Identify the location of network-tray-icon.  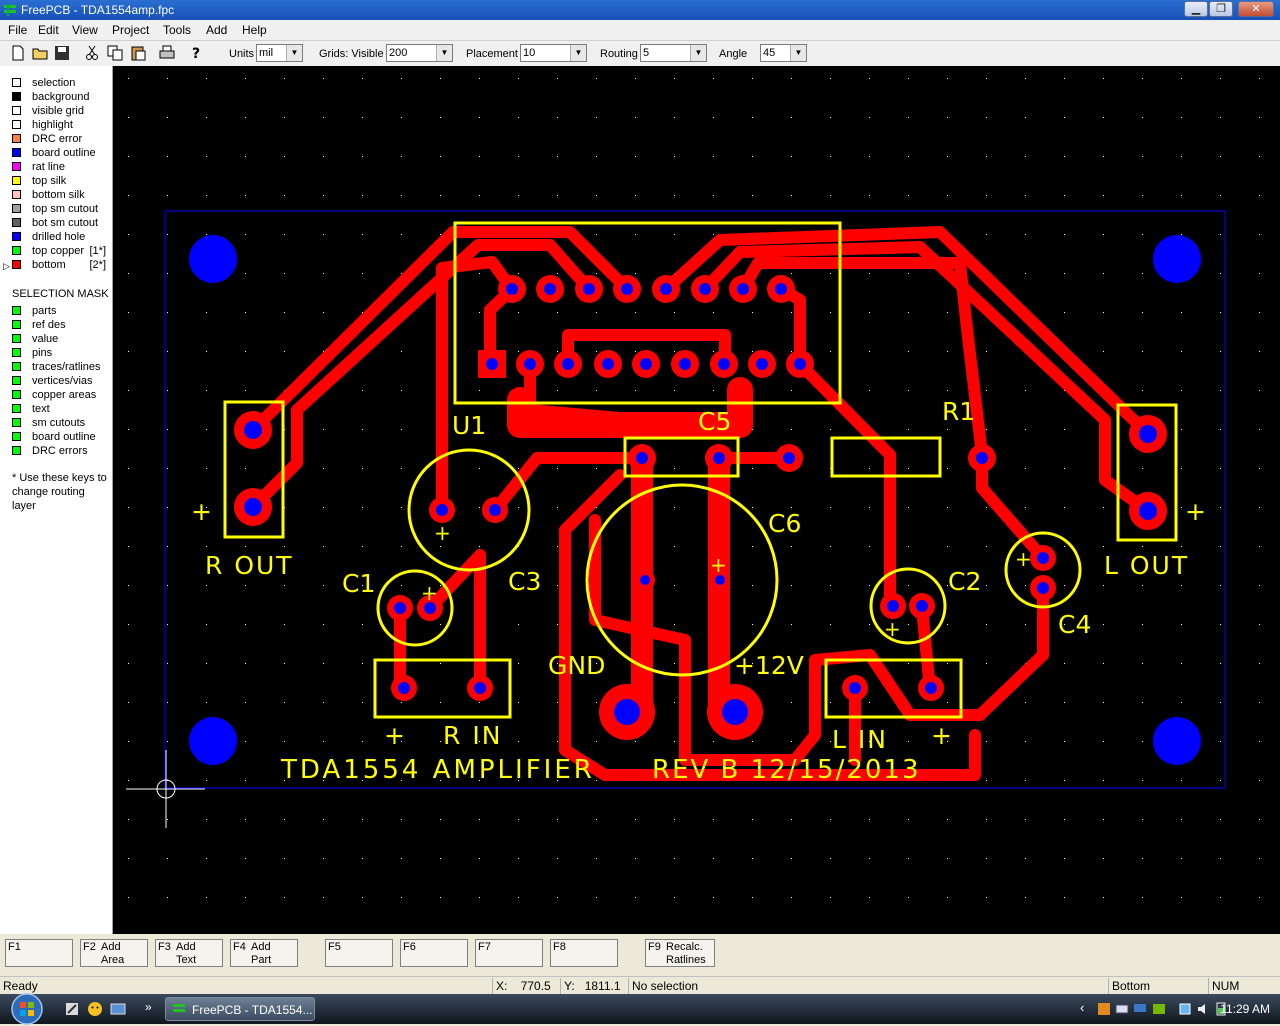
(1122, 1009).